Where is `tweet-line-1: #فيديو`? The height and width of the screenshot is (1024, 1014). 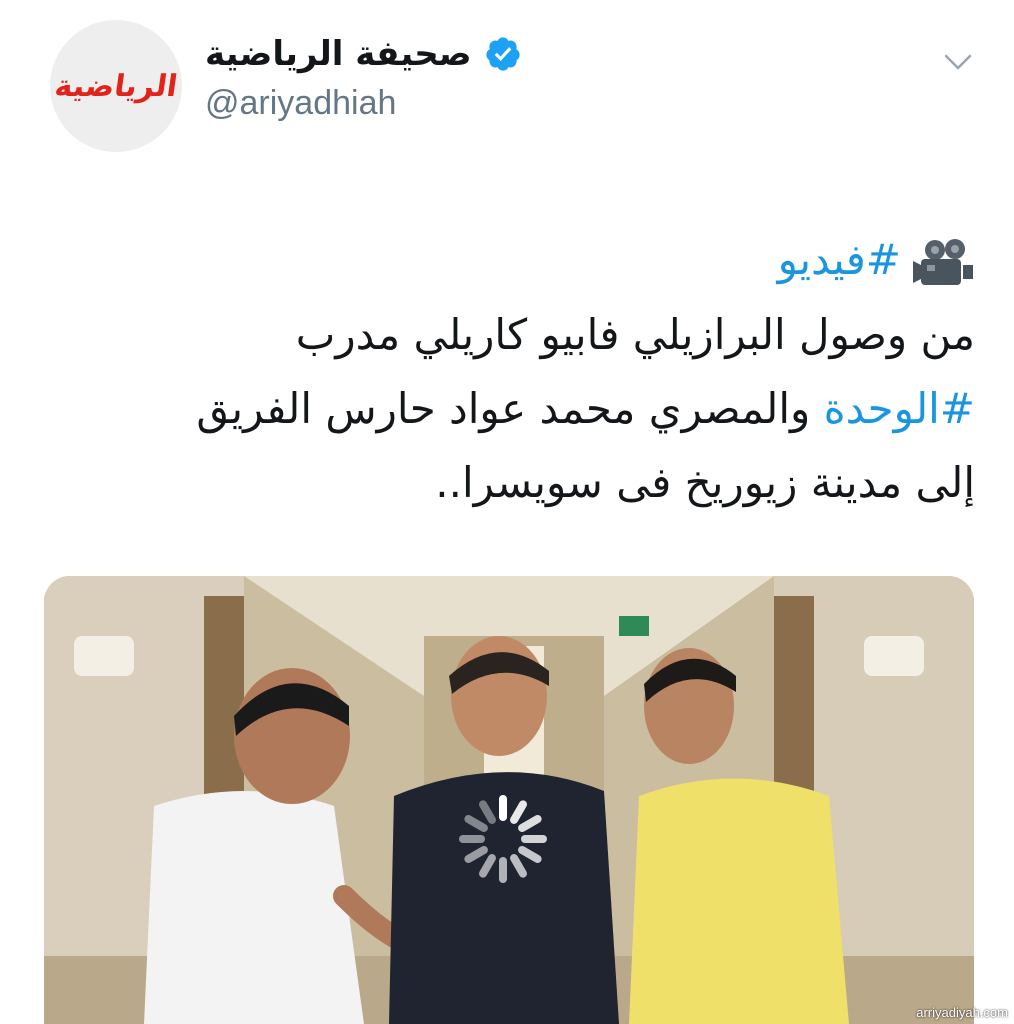
tweet-line-1: #فيديو is located at coordinates (507, 260).